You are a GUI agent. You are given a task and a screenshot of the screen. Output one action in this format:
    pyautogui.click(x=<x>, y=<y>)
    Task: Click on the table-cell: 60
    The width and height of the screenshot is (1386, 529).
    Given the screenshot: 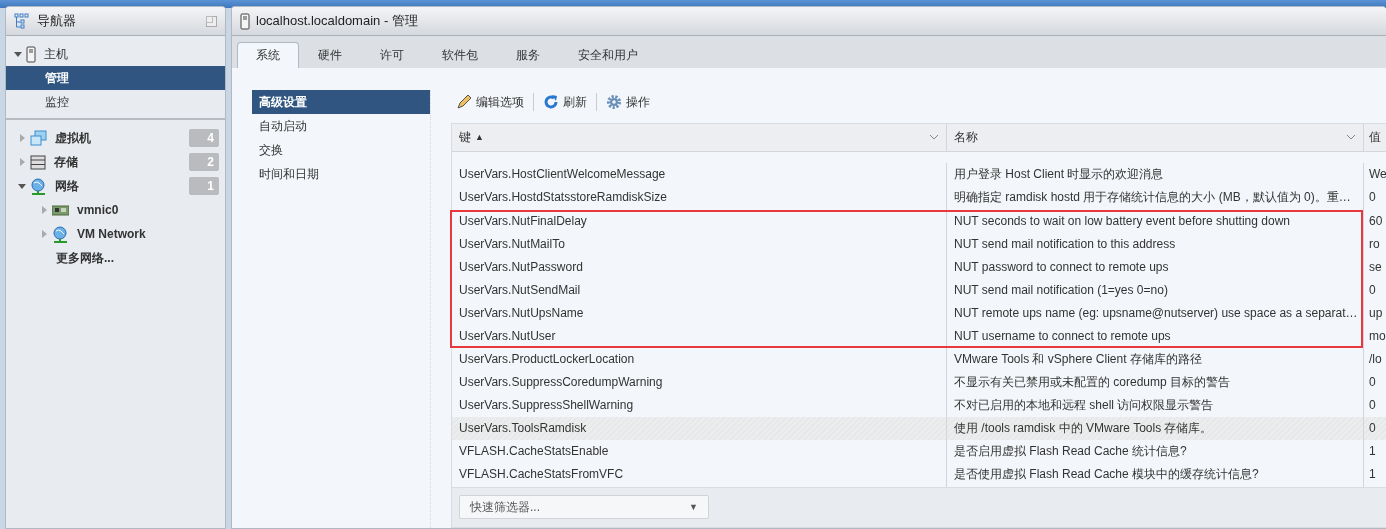 What is the action you would take?
    pyautogui.click(x=1374, y=221)
    